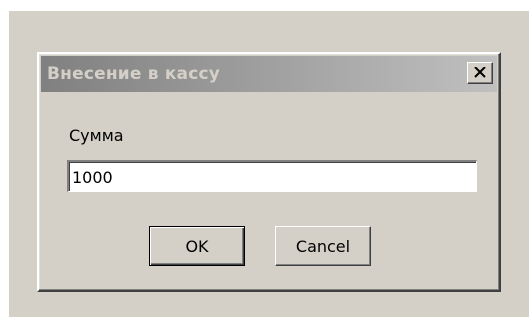  Describe the element at coordinates (269, 74) in the screenshot. I see `dialog-titlebar: Внесение в кассу` at that location.